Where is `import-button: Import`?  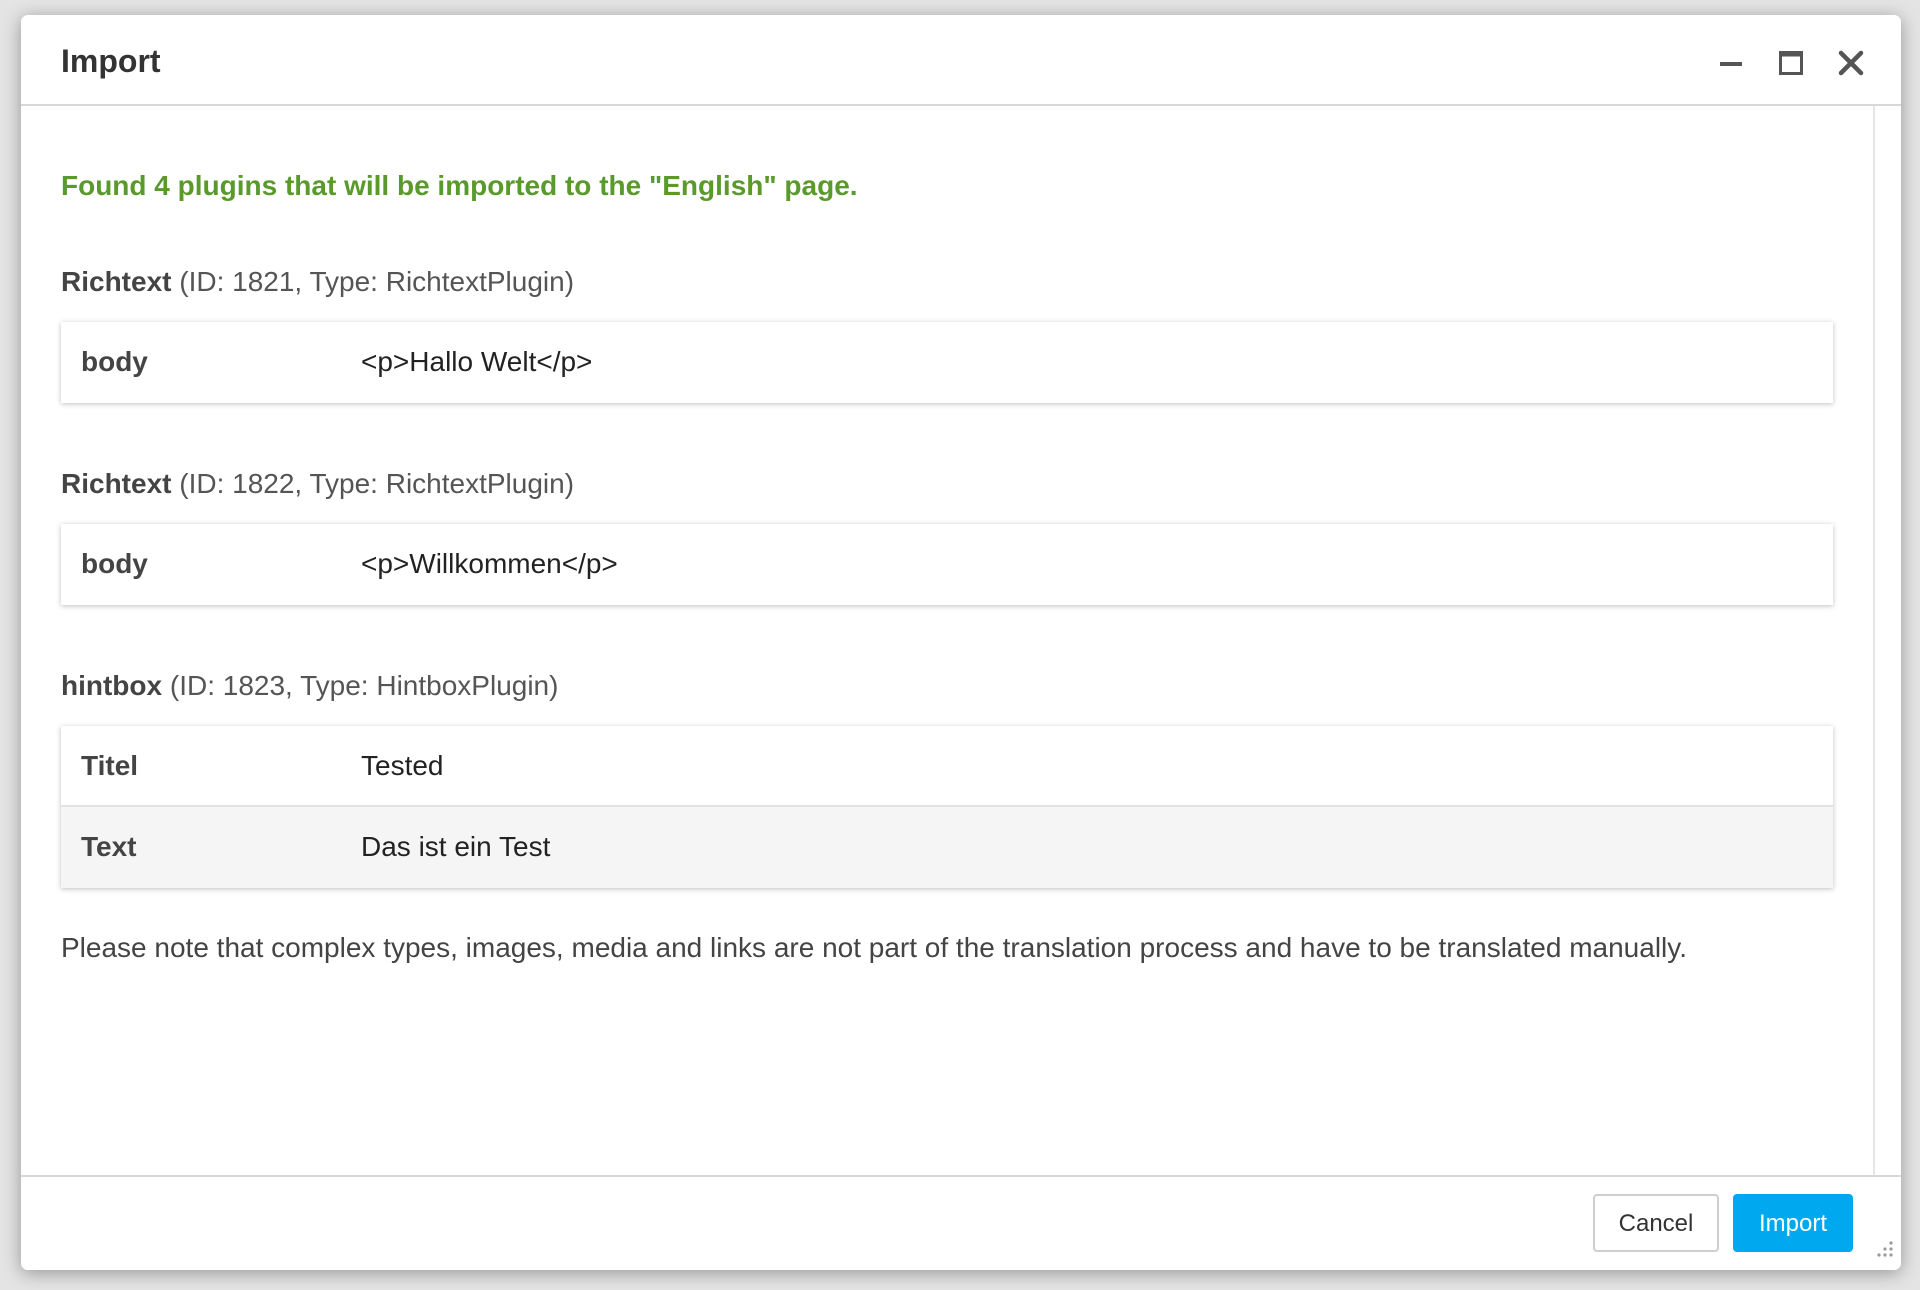 import-button: Import is located at coordinates (1793, 1223).